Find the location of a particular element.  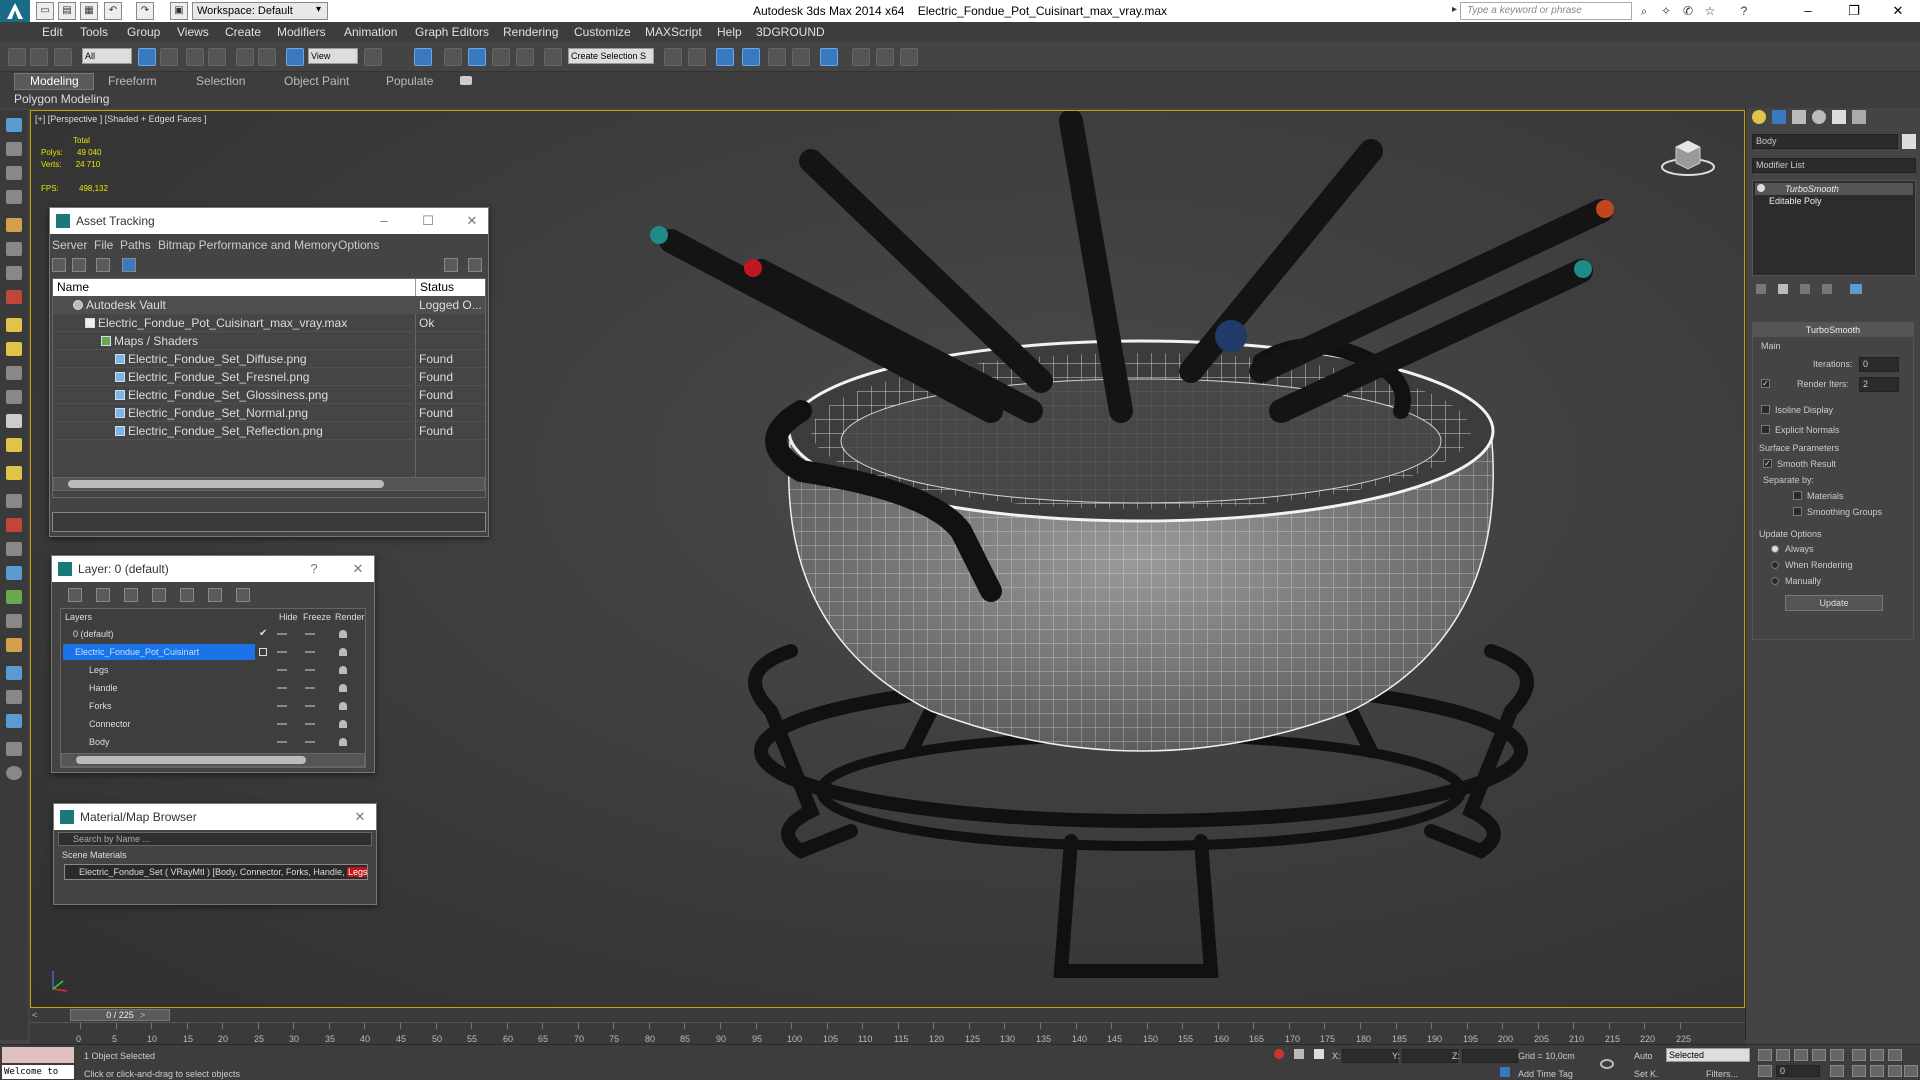

menu-help: Help is located at coordinates (729, 32).